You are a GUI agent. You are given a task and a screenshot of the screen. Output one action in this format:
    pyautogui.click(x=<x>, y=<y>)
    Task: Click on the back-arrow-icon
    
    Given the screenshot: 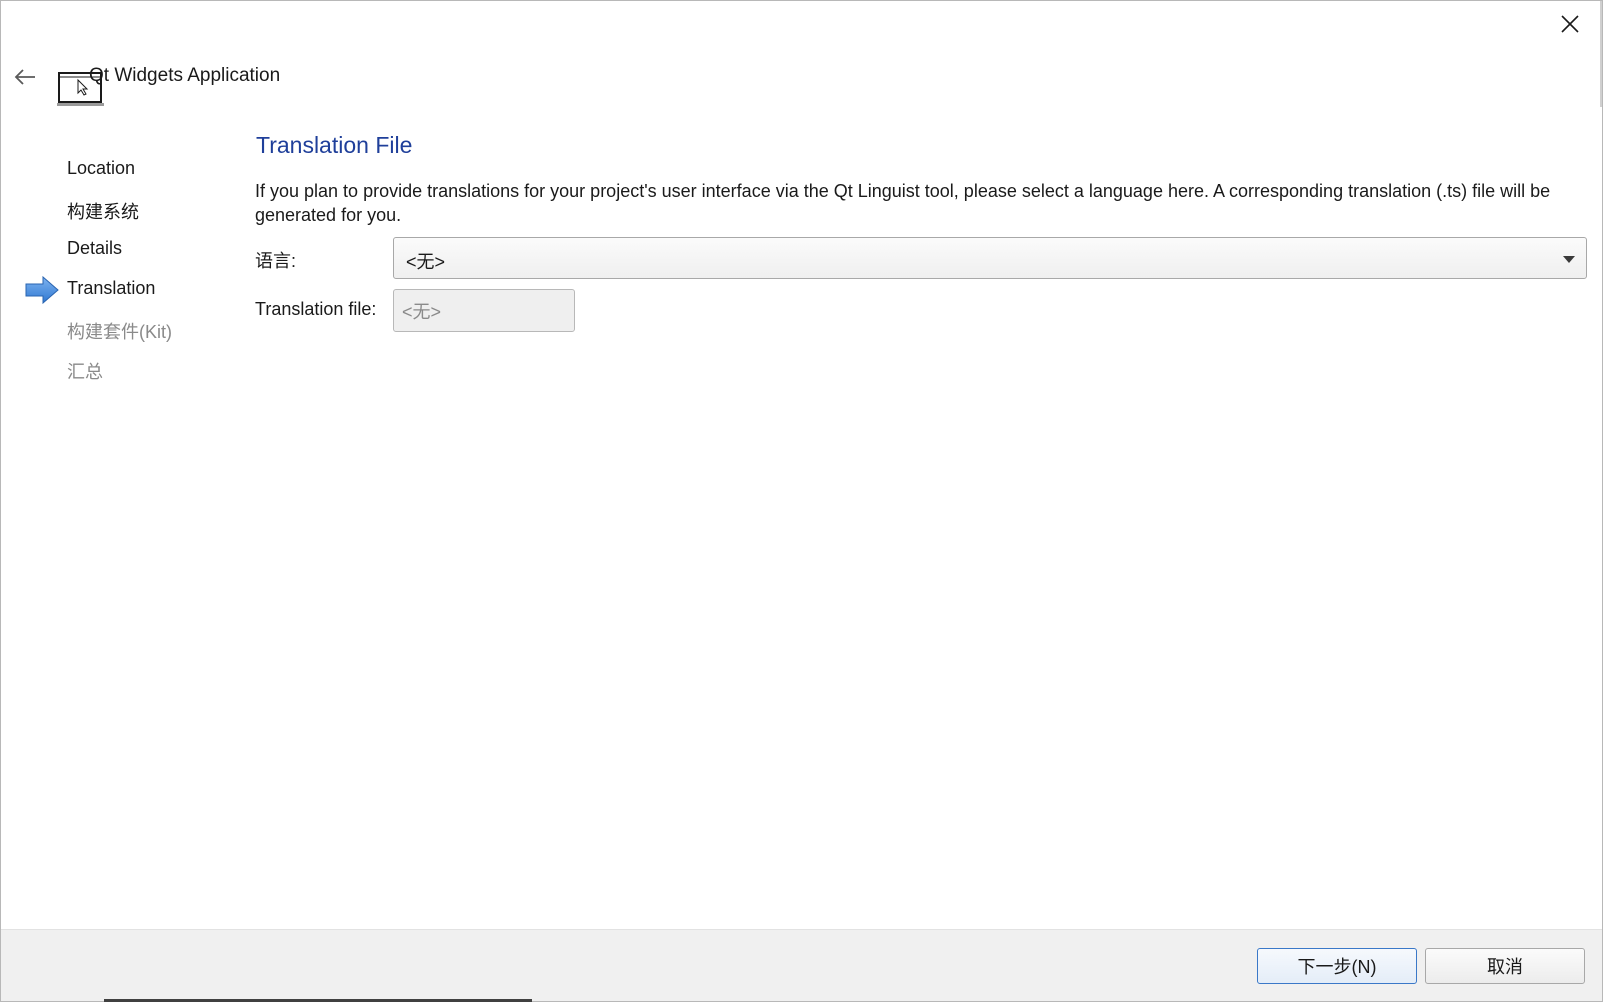 What is the action you would take?
    pyautogui.click(x=24, y=77)
    